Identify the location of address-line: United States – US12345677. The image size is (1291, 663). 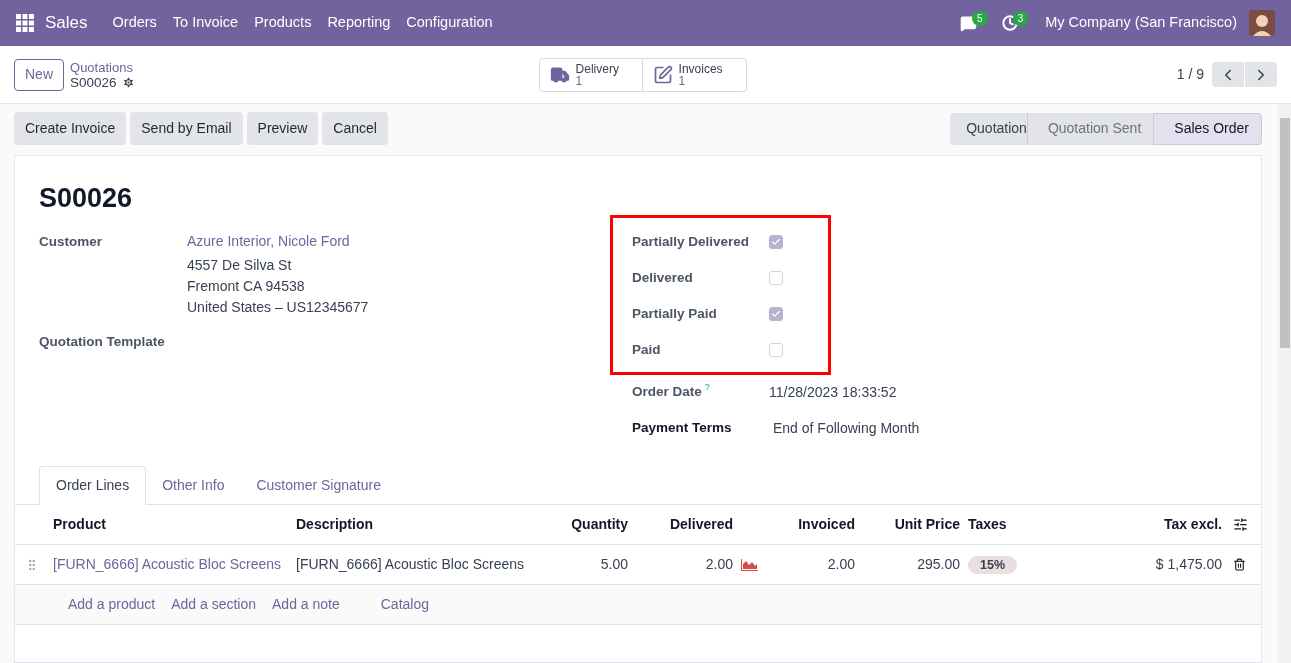
(278, 307).